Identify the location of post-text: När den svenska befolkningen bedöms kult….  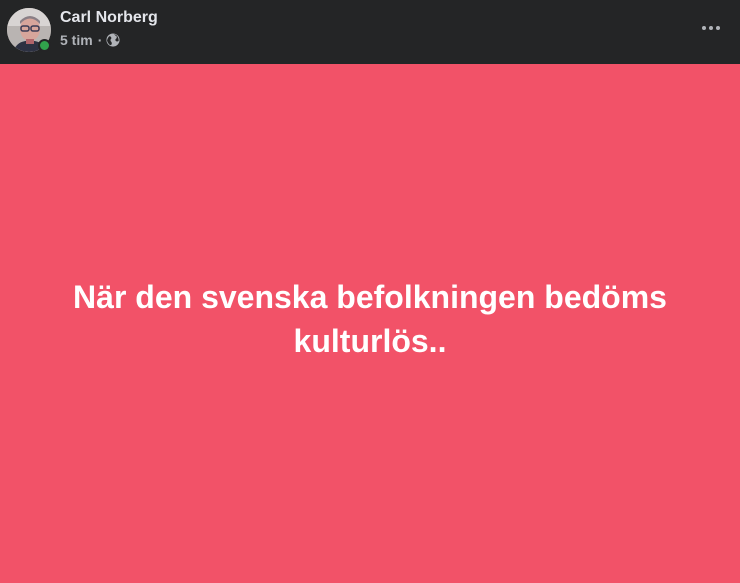
(370, 318).